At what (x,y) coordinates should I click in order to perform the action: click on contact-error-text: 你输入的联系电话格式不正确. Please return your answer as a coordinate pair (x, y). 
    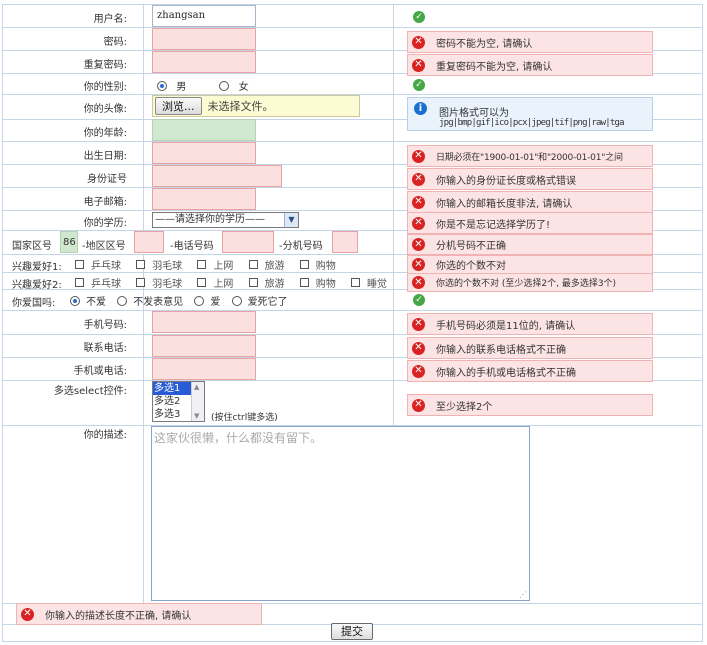
    Looking at the image, I should click on (501, 350).